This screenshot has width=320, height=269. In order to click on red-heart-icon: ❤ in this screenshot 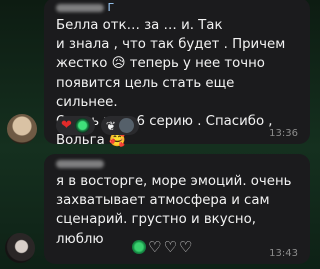, I will do `click(66, 125)`.